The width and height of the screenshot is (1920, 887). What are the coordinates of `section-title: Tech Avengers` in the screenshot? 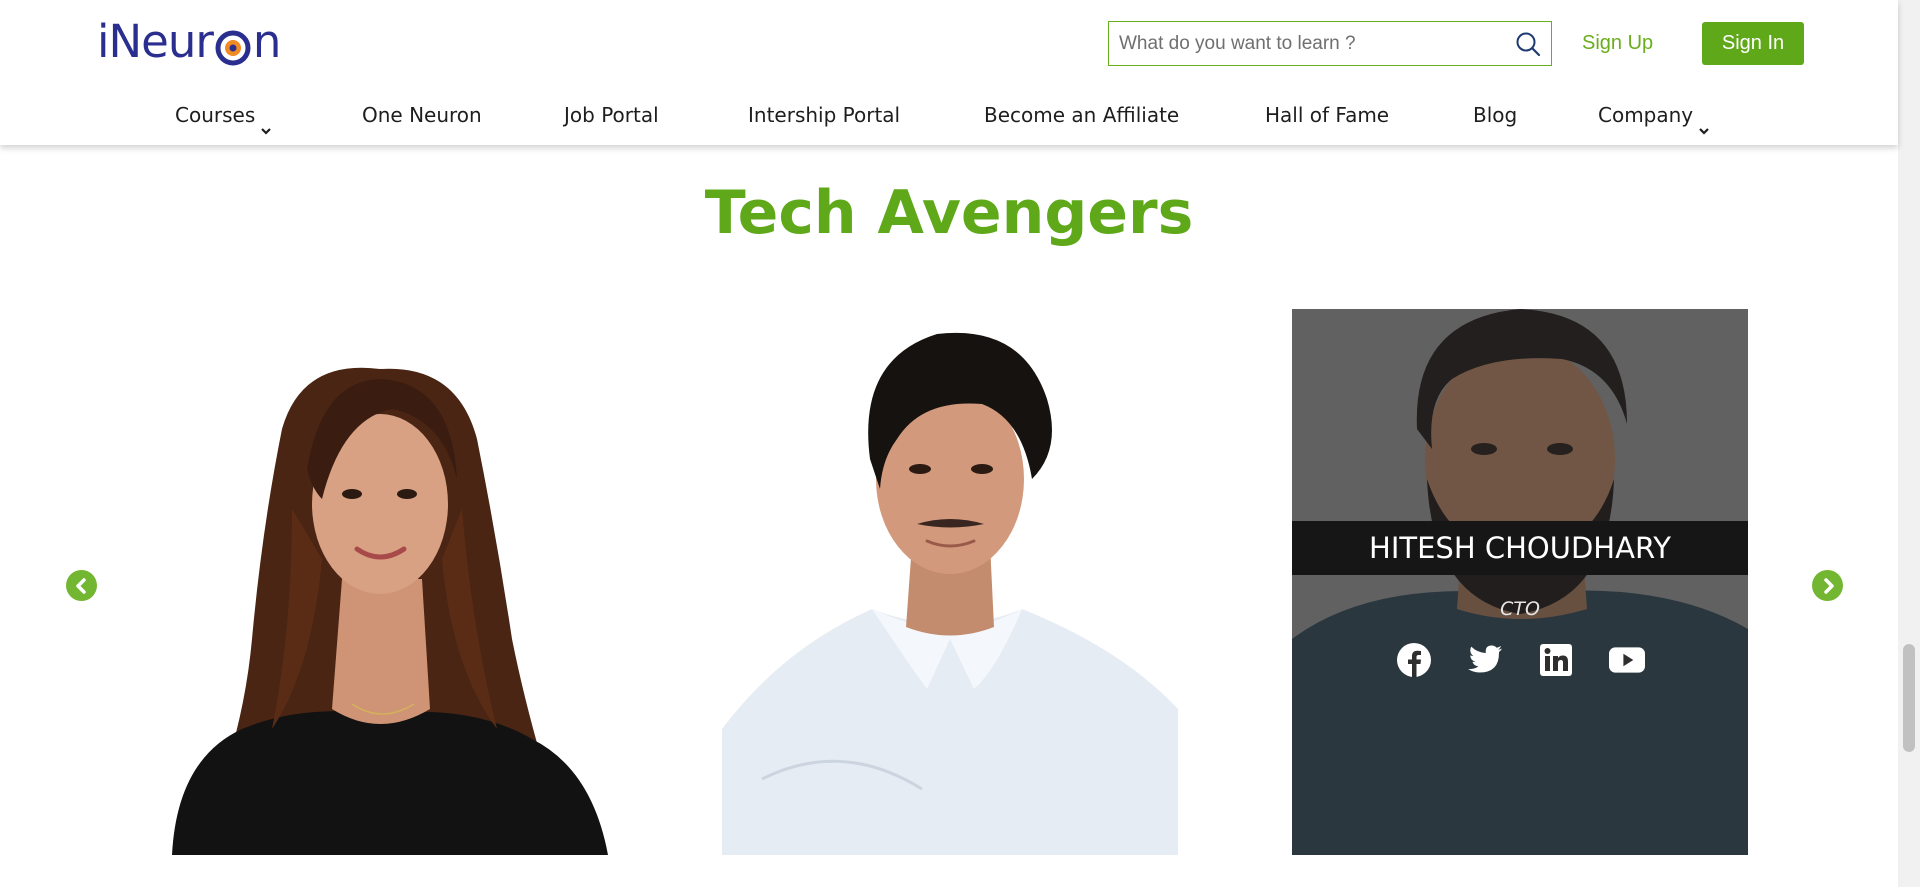 It's located at (949, 213).